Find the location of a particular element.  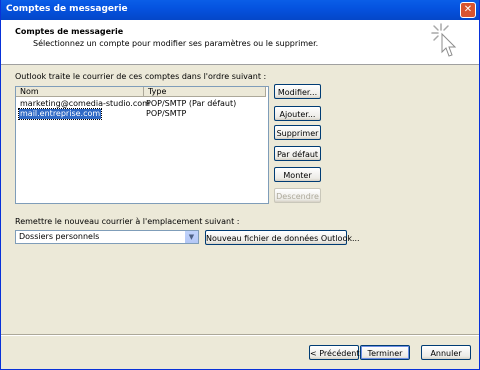

account-type: POP/SMTP (Par défaut) is located at coordinates (191, 103).